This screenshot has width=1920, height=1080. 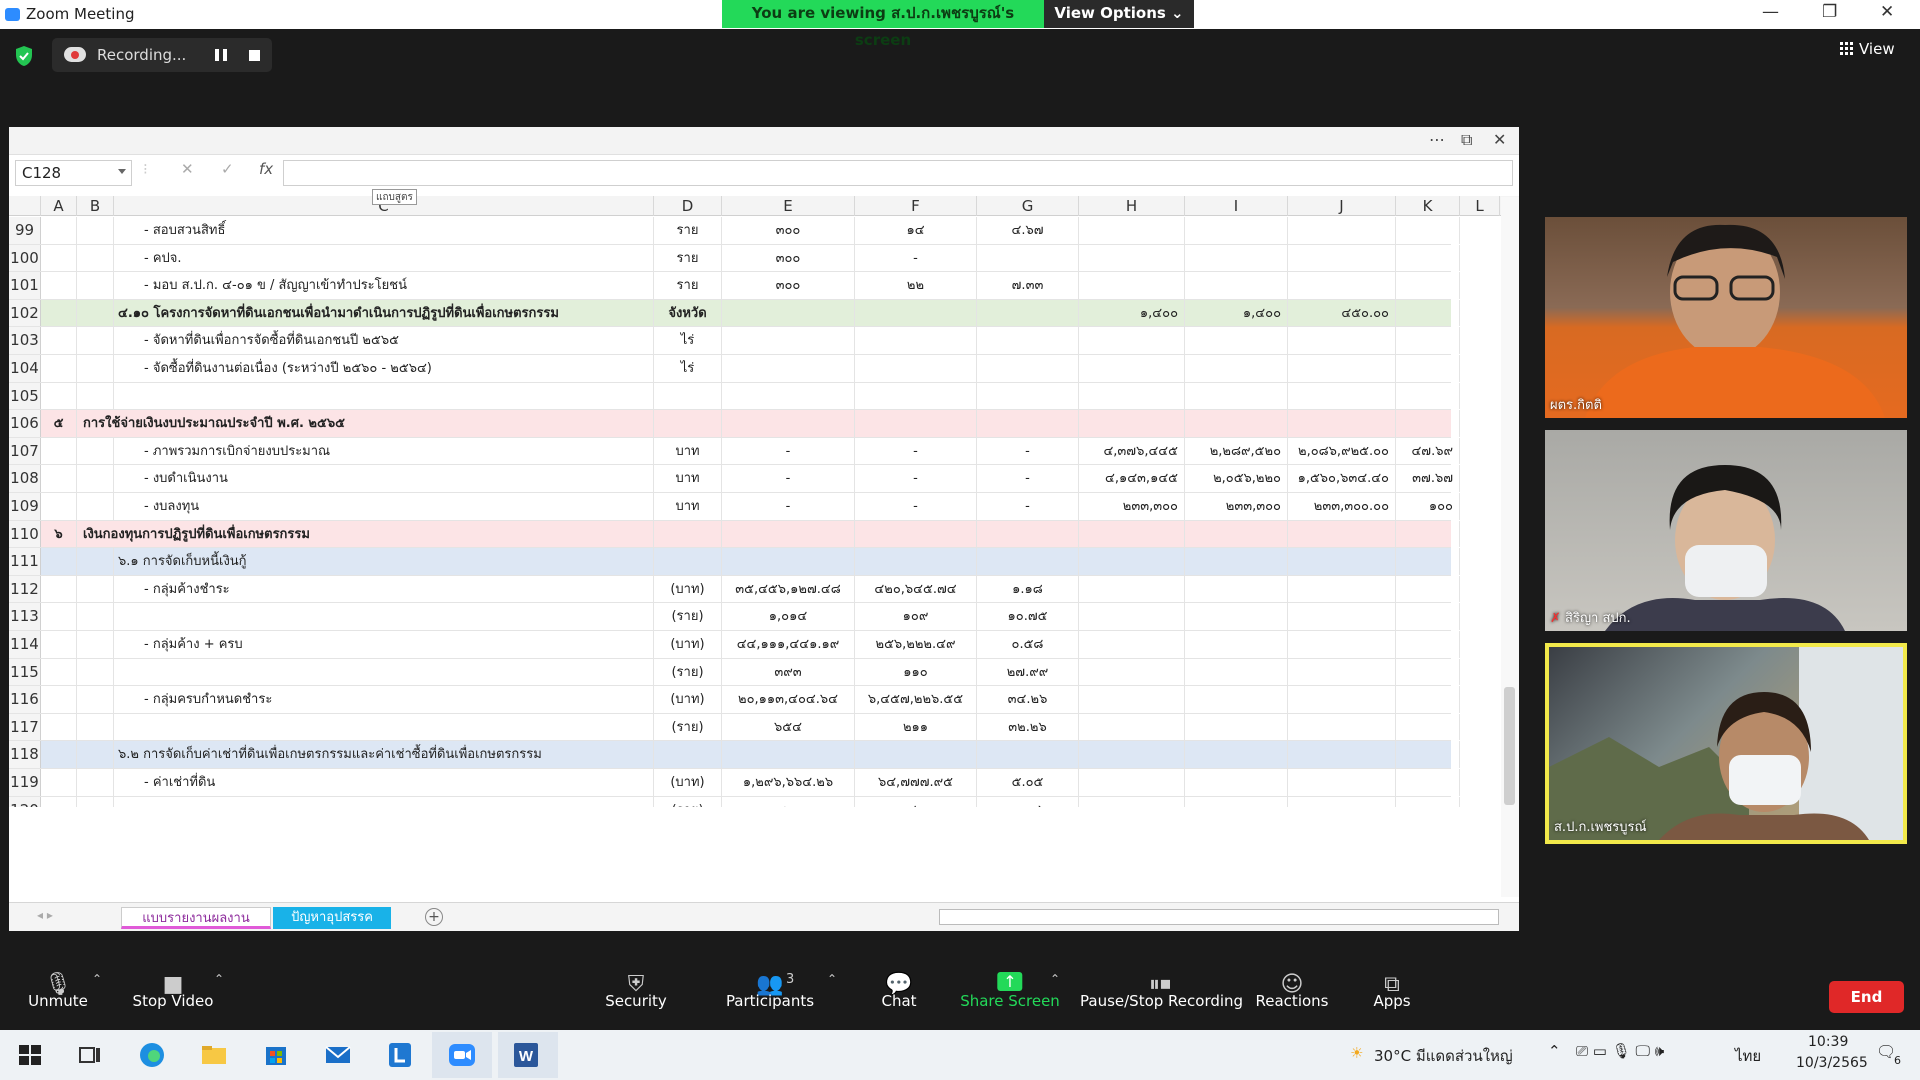 What do you see at coordinates (1236, 451) in the screenshot?
I see `cell-i: ๒,๒๘๙,๕๒๐` at bounding box center [1236, 451].